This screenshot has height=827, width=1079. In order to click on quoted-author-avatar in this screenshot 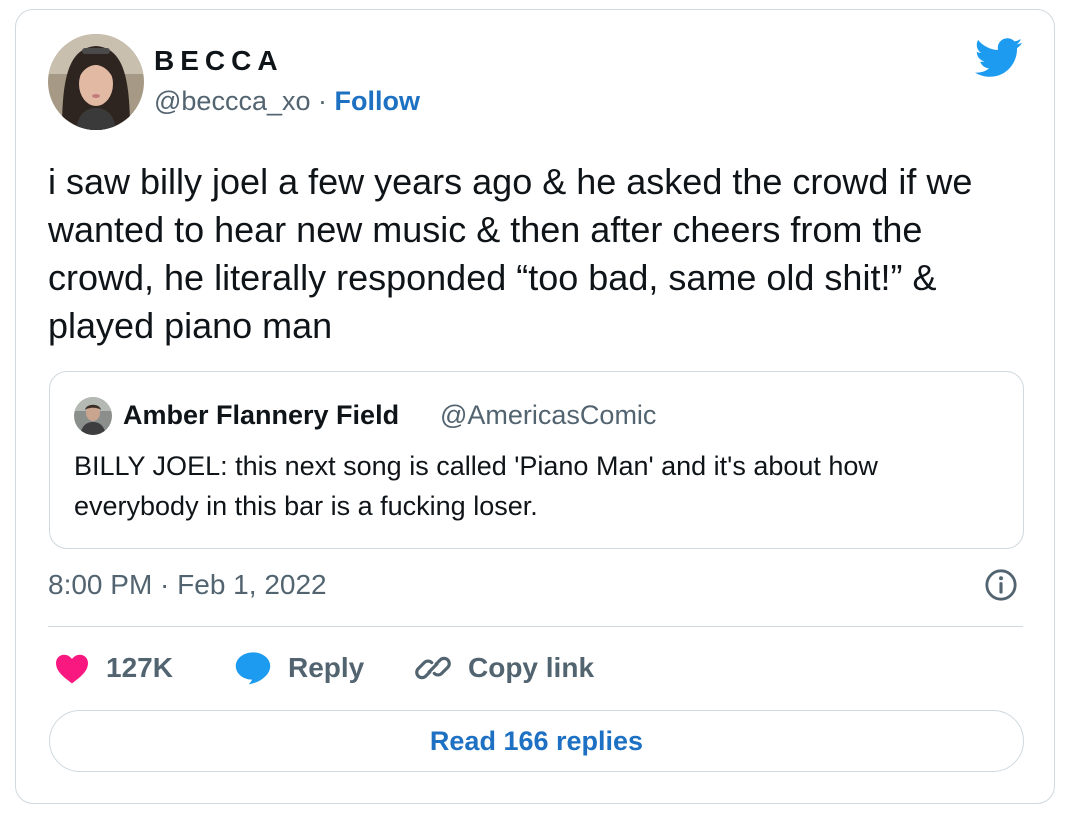, I will do `click(93, 416)`.